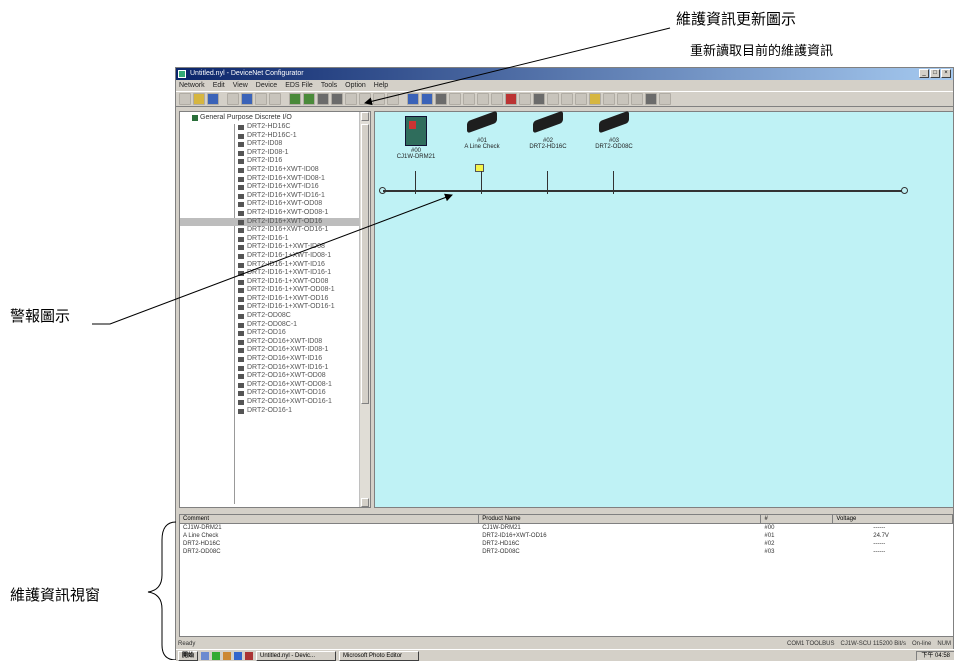 Image resolution: width=954 pixels, height=661 pixels. I want to click on column-voltage: Voltage, so click(893, 519).